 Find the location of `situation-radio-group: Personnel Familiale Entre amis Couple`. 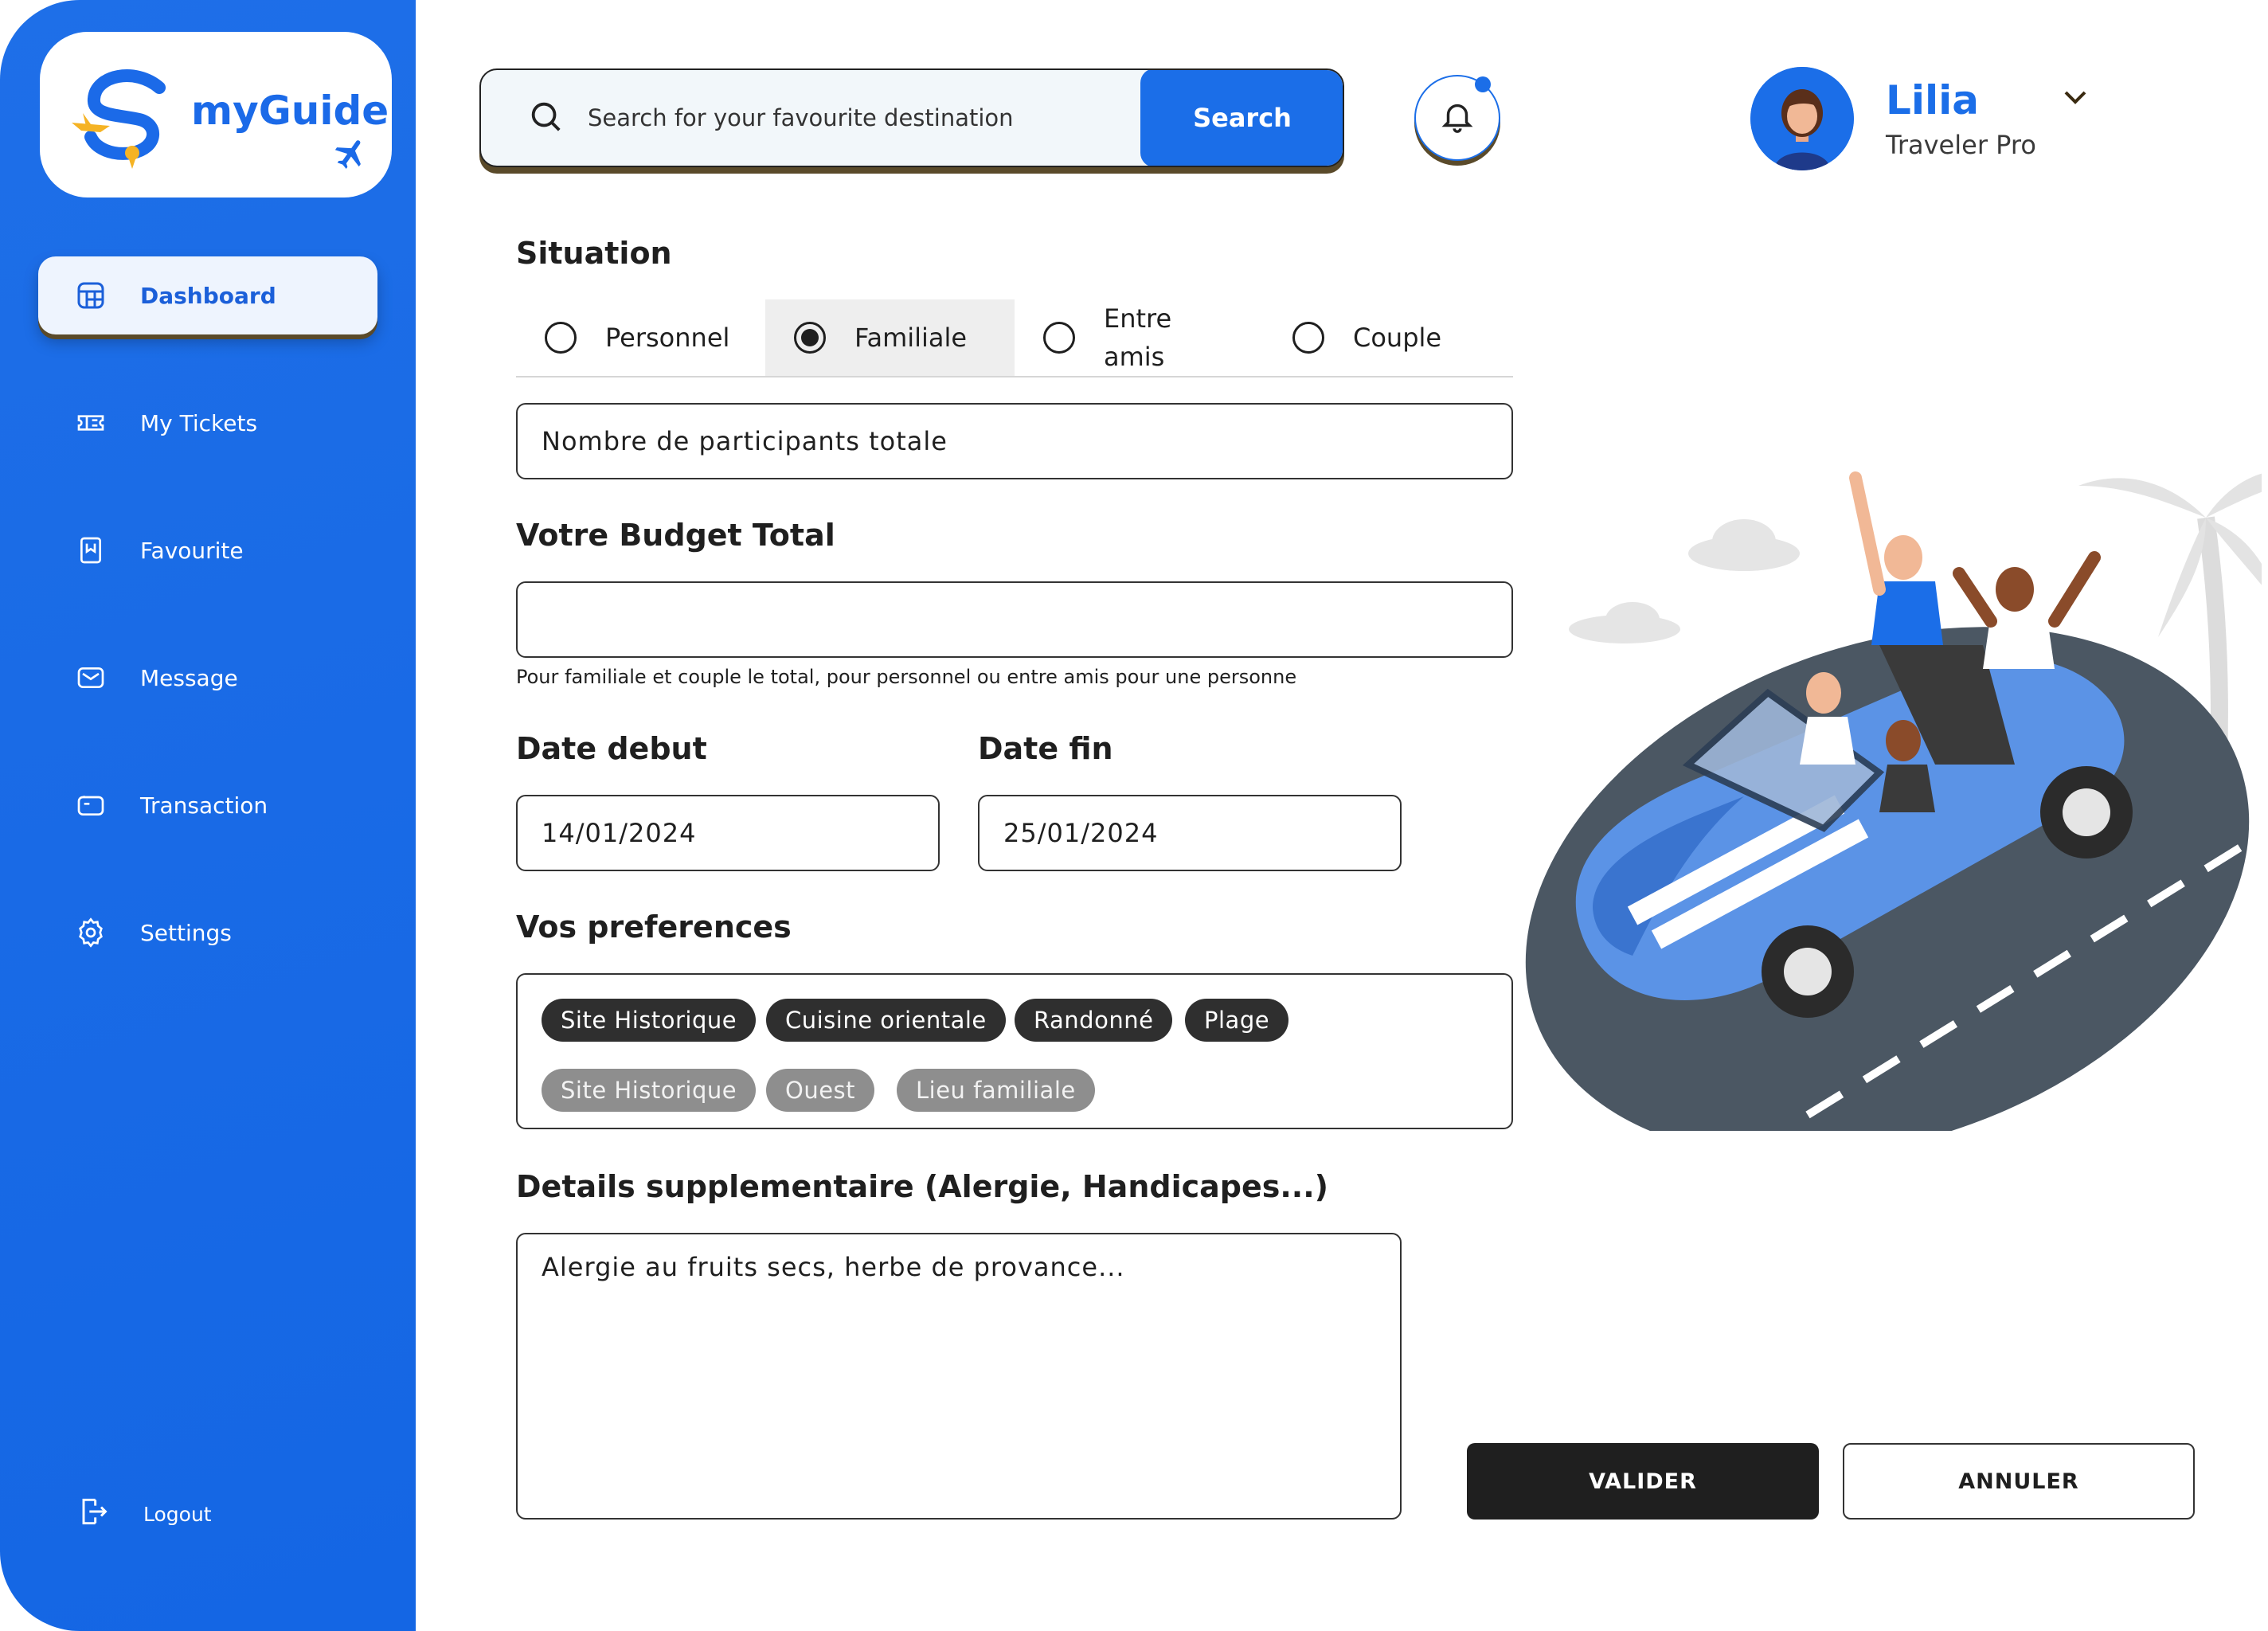

situation-radio-group: Personnel Familiale Entre amis Couple is located at coordinates (1014, 338).